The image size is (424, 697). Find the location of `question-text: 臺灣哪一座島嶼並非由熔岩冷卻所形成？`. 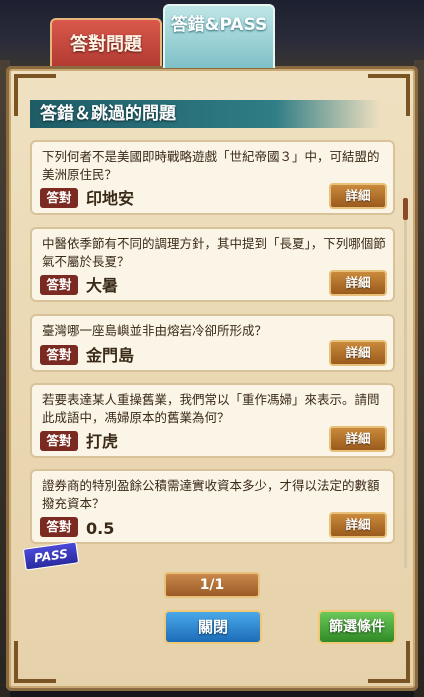

question-text: 臺灣哪一座島嶼並非由熔岩冷卻所形成？ is located at coordinates (155, 330).